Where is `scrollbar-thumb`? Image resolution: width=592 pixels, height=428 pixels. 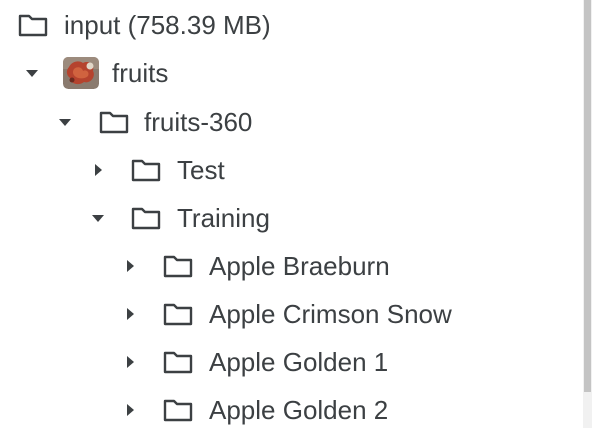
scrollbar-thumb is located at coordinates (587, 196).